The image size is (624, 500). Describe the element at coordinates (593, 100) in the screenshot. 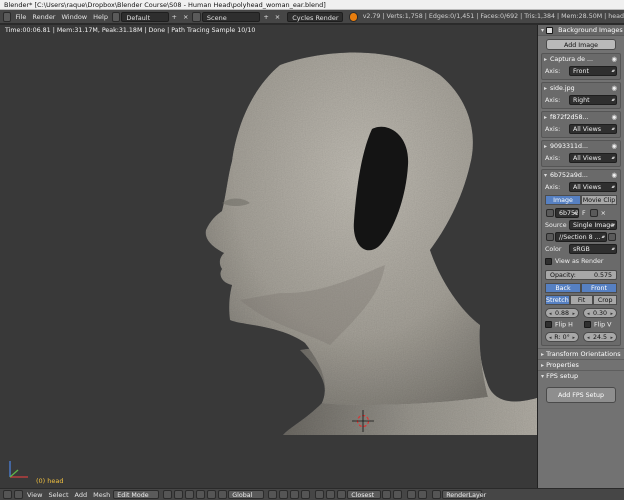

I see `axis-select: Right` at that location.